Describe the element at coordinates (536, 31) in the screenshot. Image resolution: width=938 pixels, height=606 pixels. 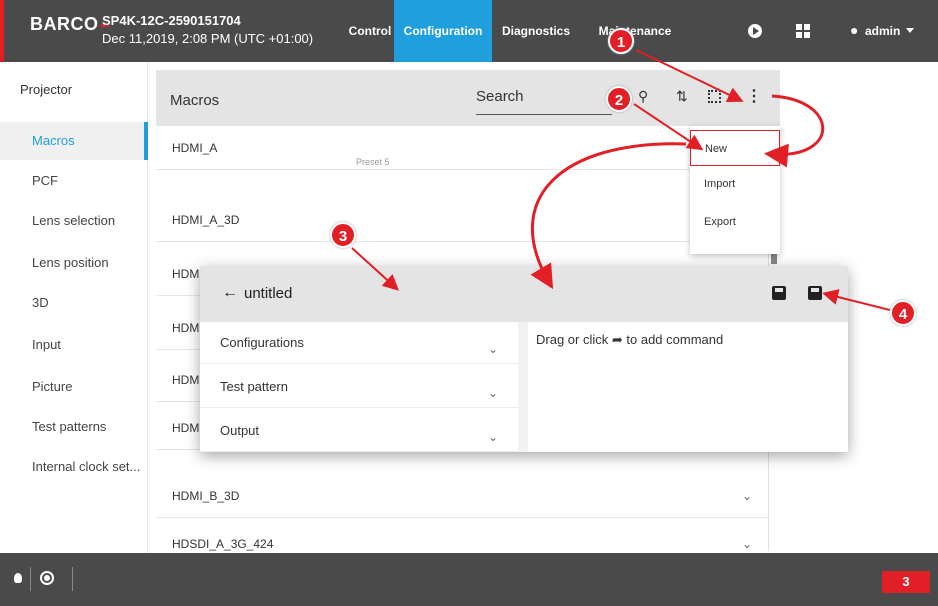
I see `nav-diagnostics: Diagnostics` at that location.